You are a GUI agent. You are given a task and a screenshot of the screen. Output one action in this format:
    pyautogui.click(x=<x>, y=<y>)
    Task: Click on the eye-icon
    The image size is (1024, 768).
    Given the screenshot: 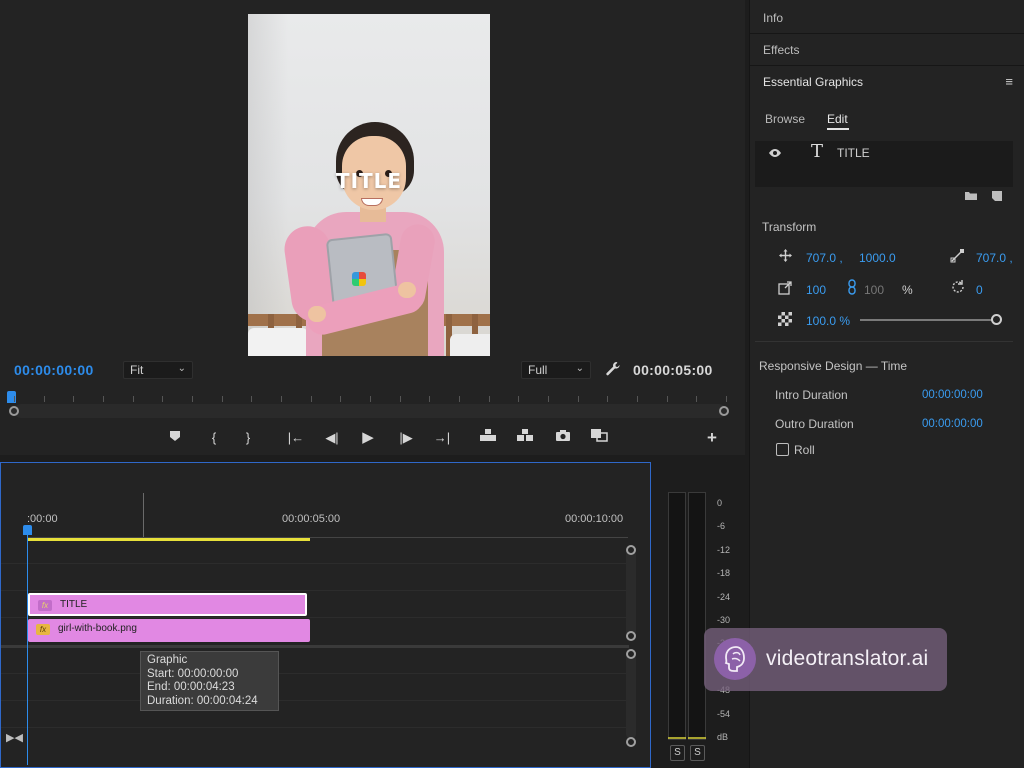 What is the action you would take?
    pyautogui.click(x=775, y=153)
    